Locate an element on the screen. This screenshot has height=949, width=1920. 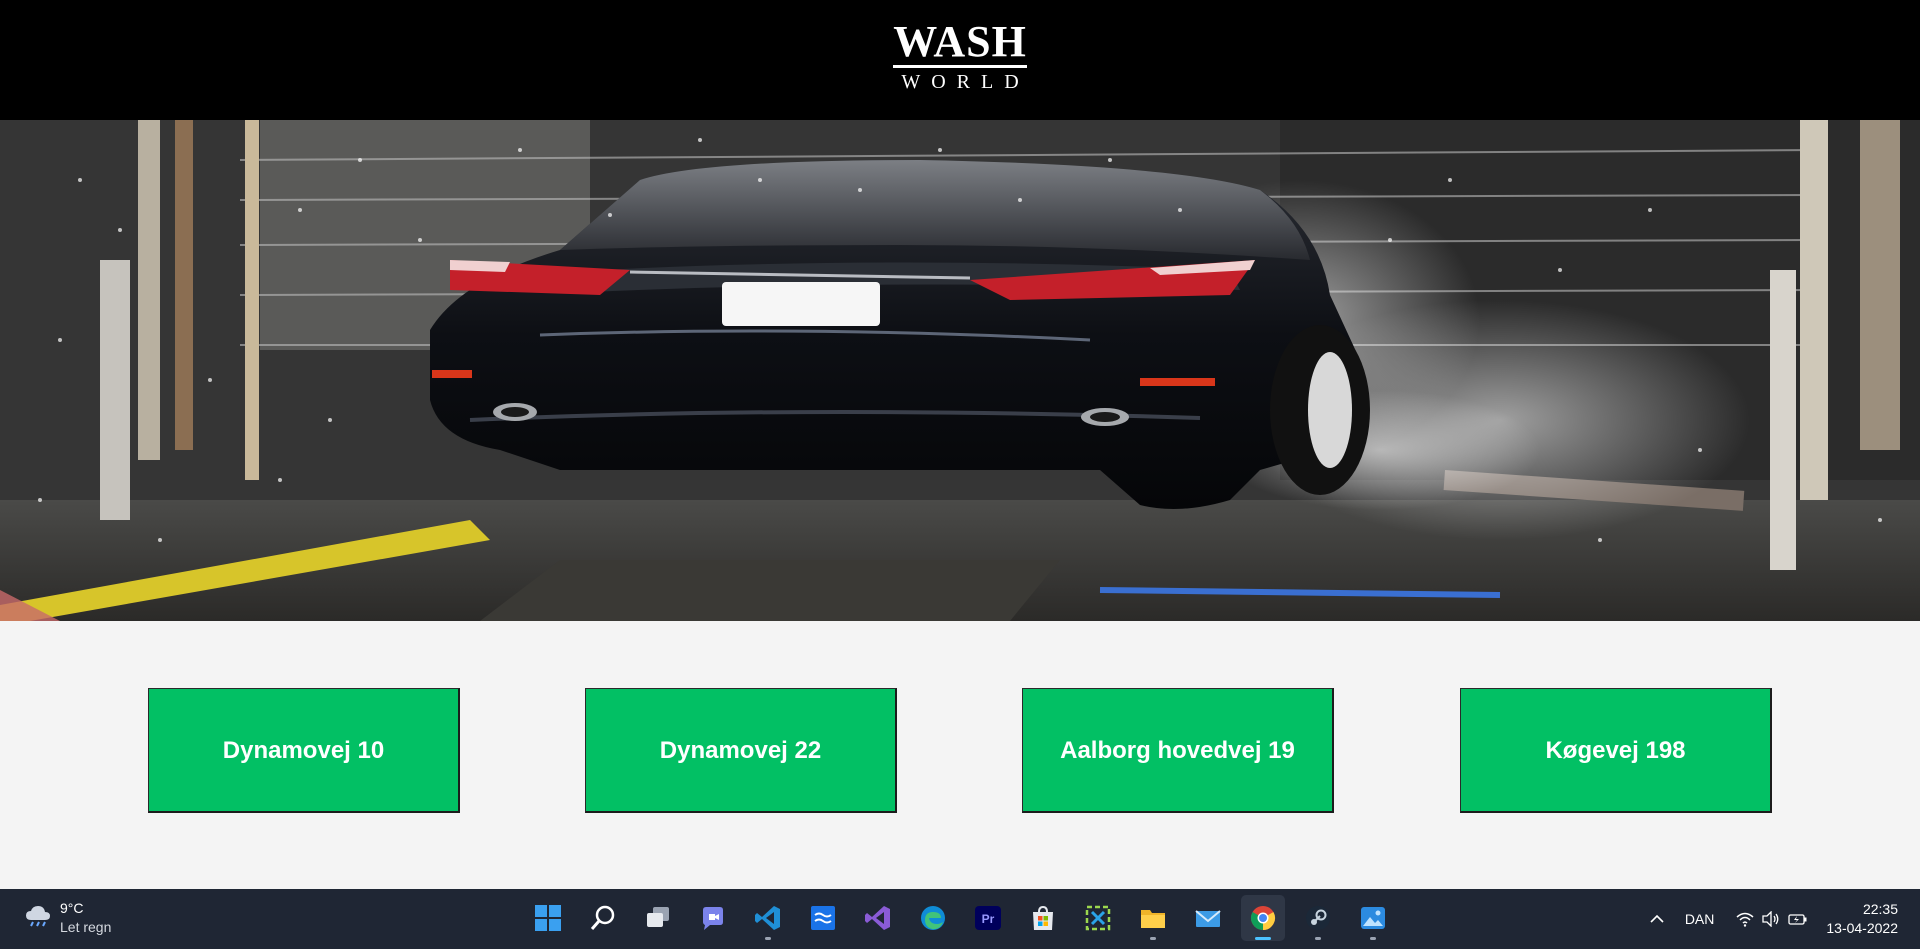
chrome-icon is located at coordinates (1263, 918).